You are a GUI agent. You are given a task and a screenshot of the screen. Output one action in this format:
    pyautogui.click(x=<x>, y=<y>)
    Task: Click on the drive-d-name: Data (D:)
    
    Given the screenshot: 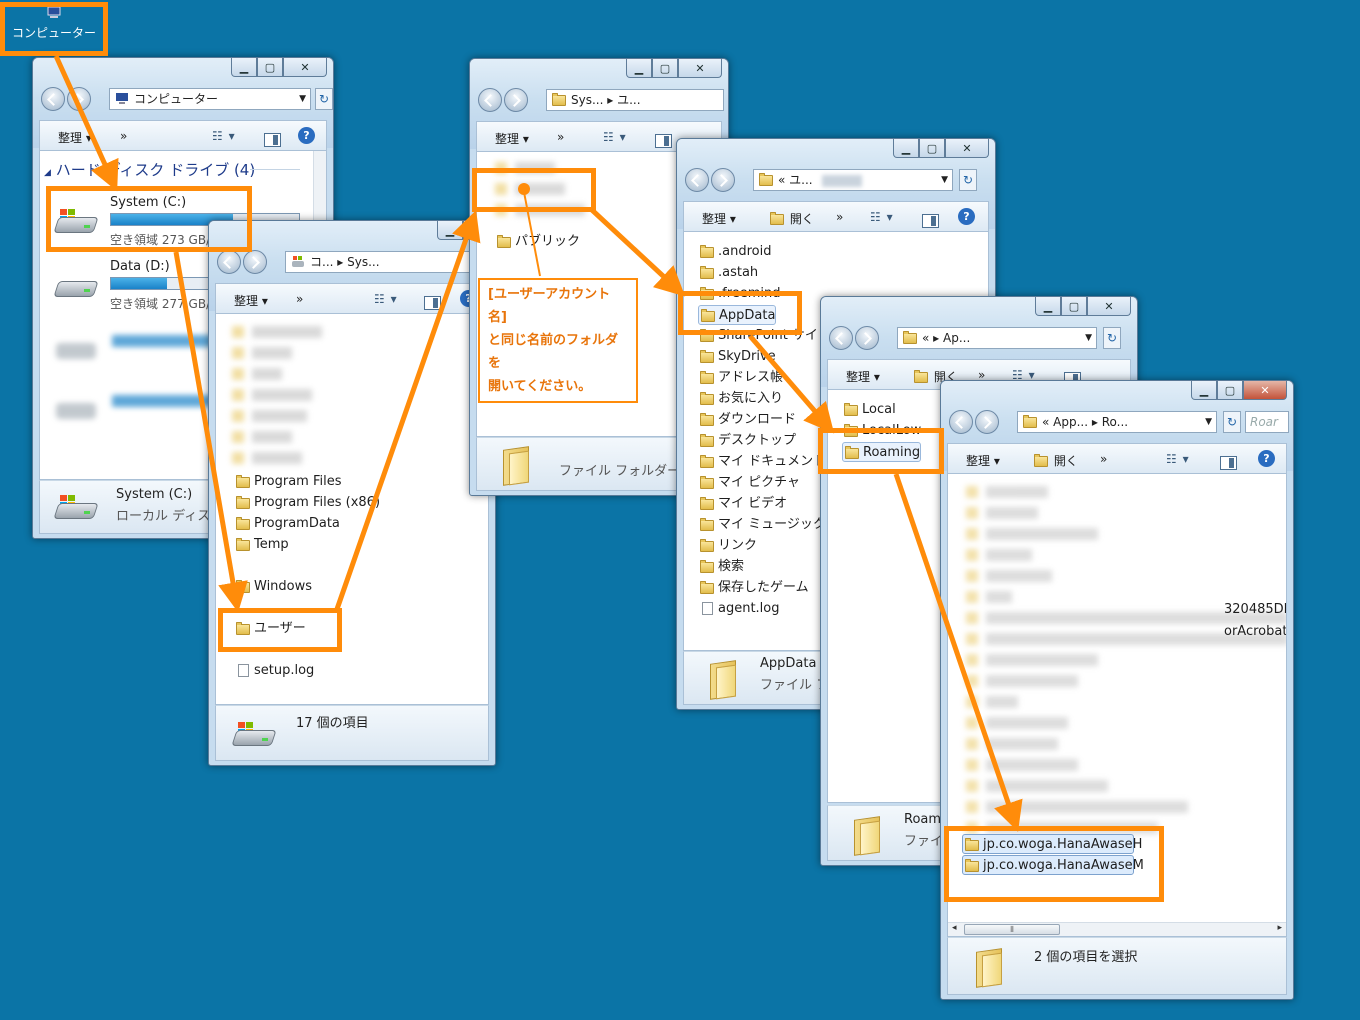 What is the action you would take?
    pyautogui.click(x=140, y=266)
    